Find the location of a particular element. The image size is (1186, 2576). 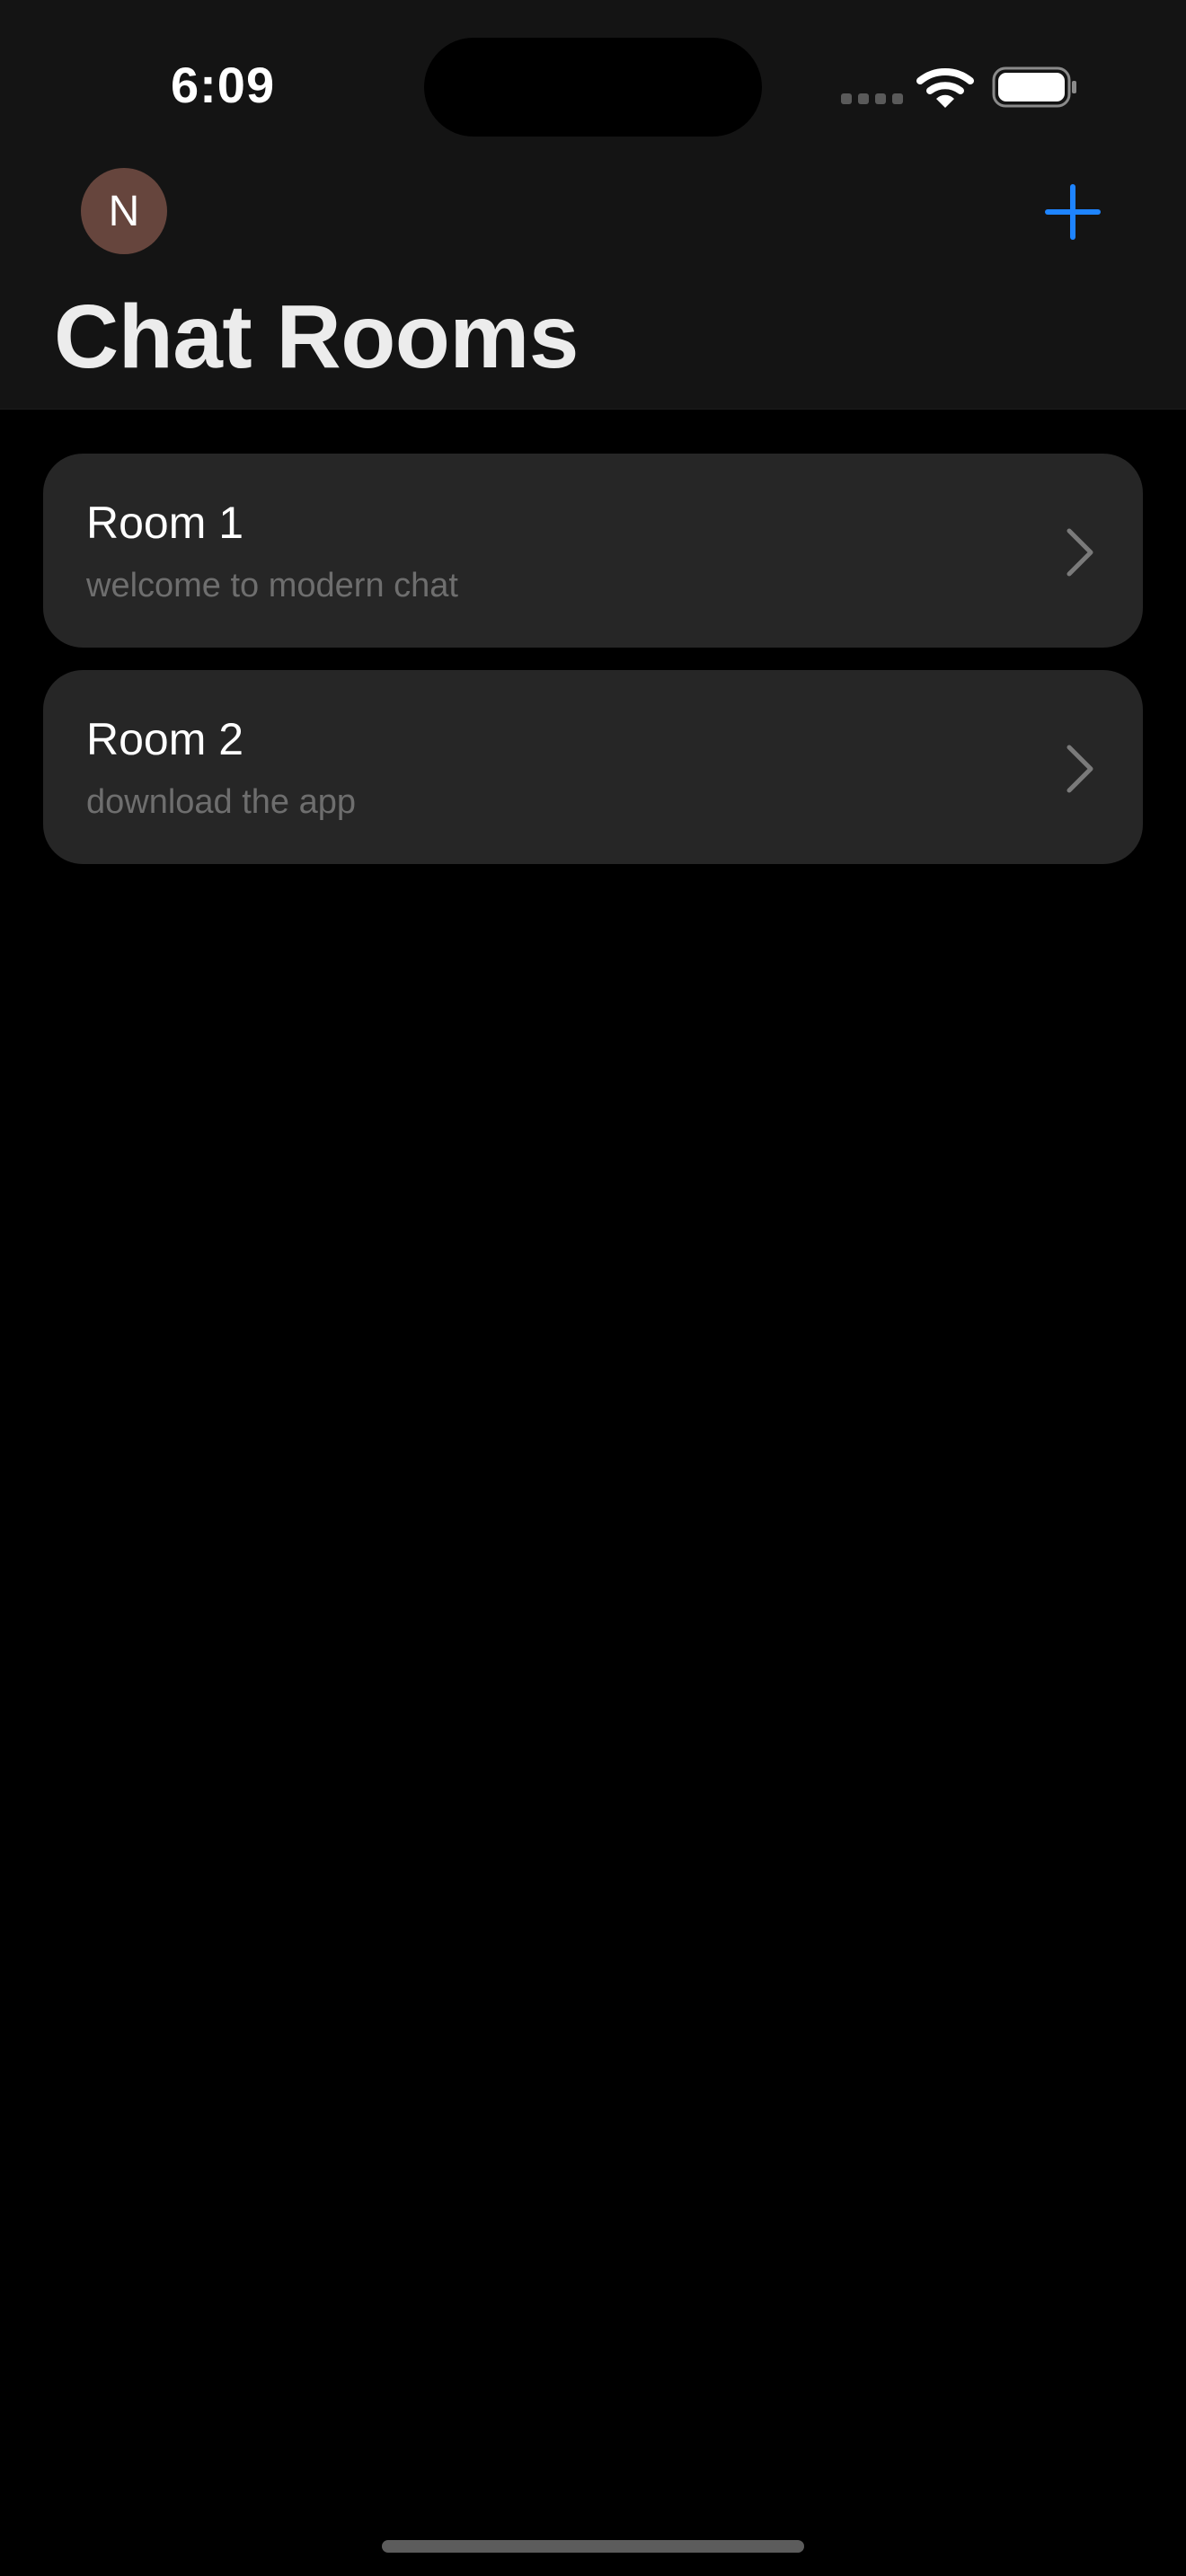

room-last-message: welcome to modern chat is located at coordinates (272, 585).